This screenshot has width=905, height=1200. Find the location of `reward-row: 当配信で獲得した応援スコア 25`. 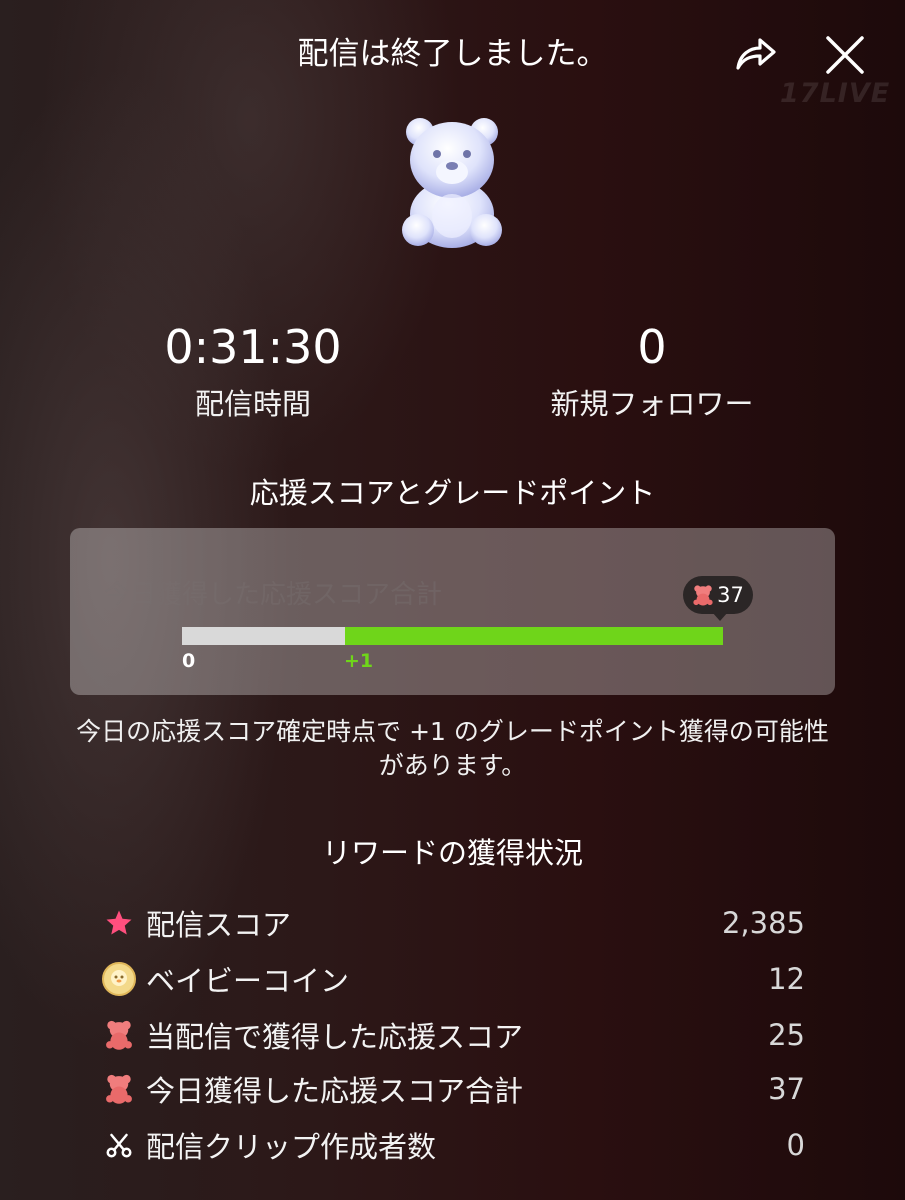

reward-row: 当配信で獲得した応援スコア 25 is located at coordinates (452, 1035).